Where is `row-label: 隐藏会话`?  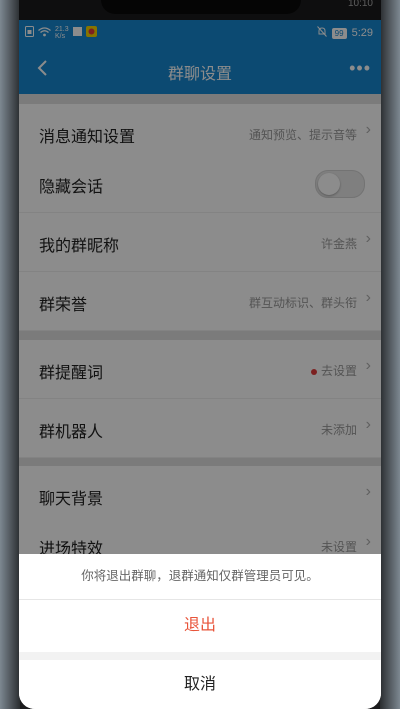
row-label: 隐藏会话 is located at coordinates (71, 187).